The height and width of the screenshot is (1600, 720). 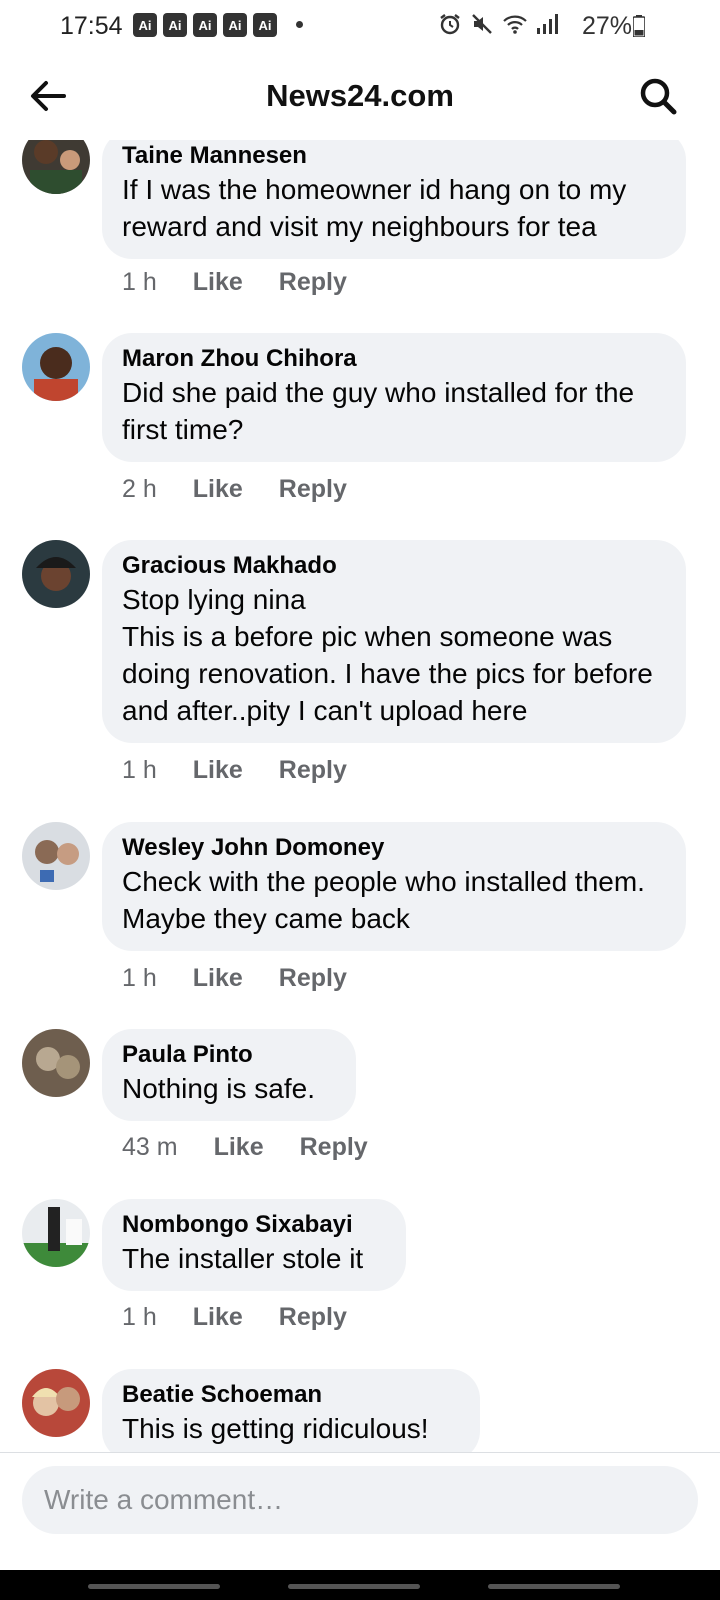 I want to click on wifi-icon, so click(x=515, y=24).